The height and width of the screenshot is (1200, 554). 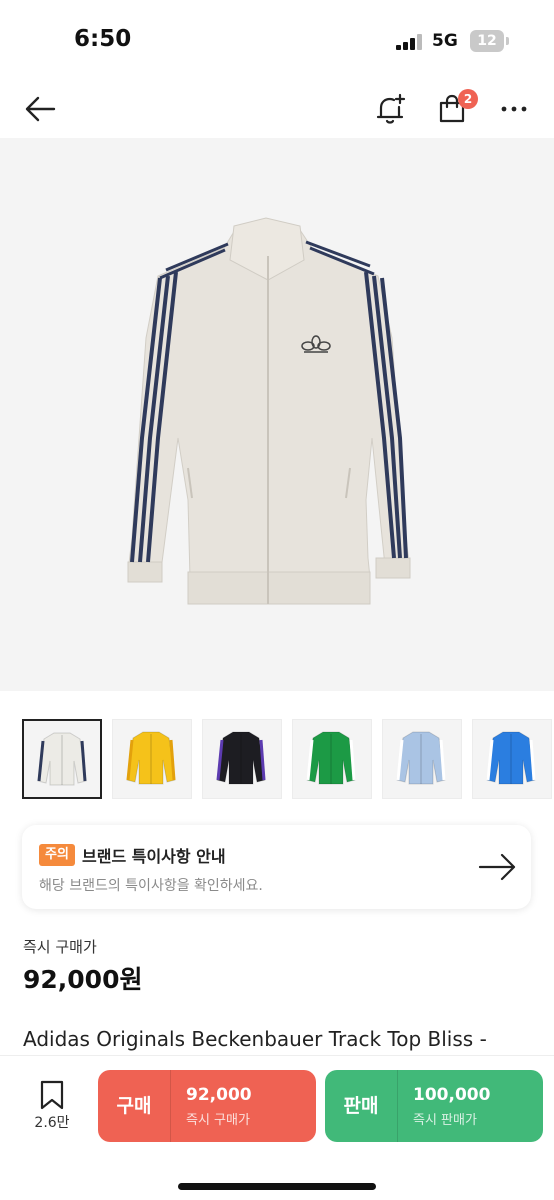 What do you see at coordinates (60, 947) in the screenshot?
I see `instant-price-label: 즉시 구매가` at bounding box center [60, 947].